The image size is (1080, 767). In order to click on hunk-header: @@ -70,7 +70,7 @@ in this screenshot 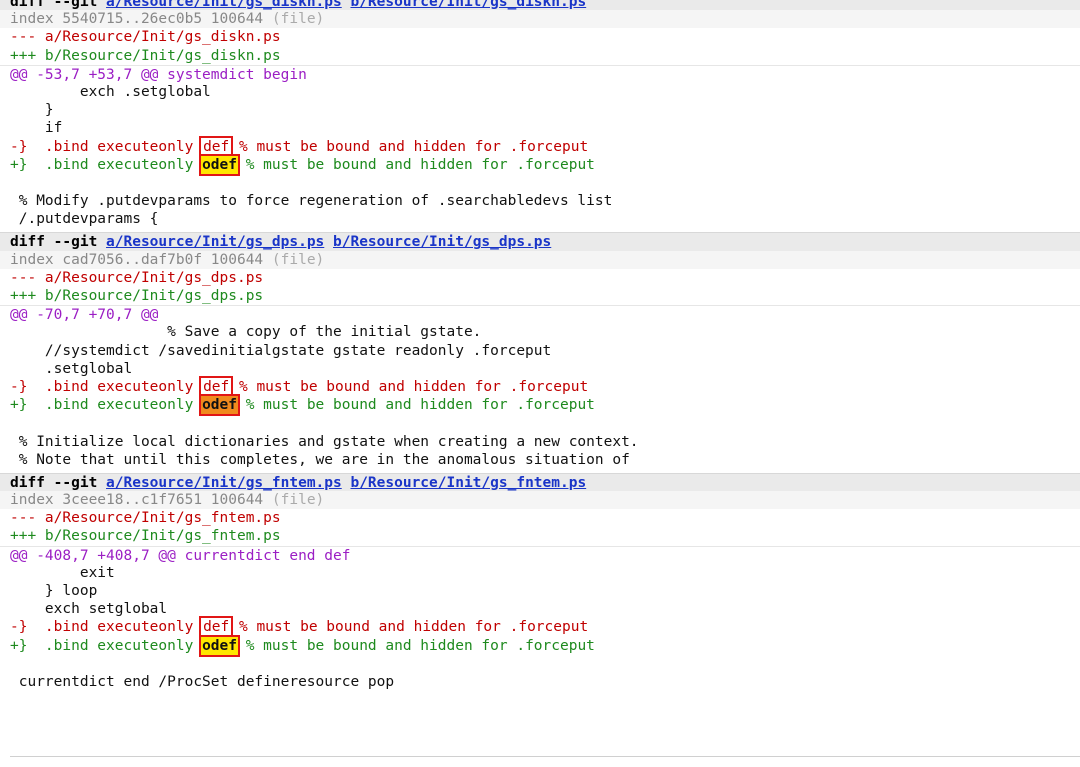, I will do `click(540, 314)`.